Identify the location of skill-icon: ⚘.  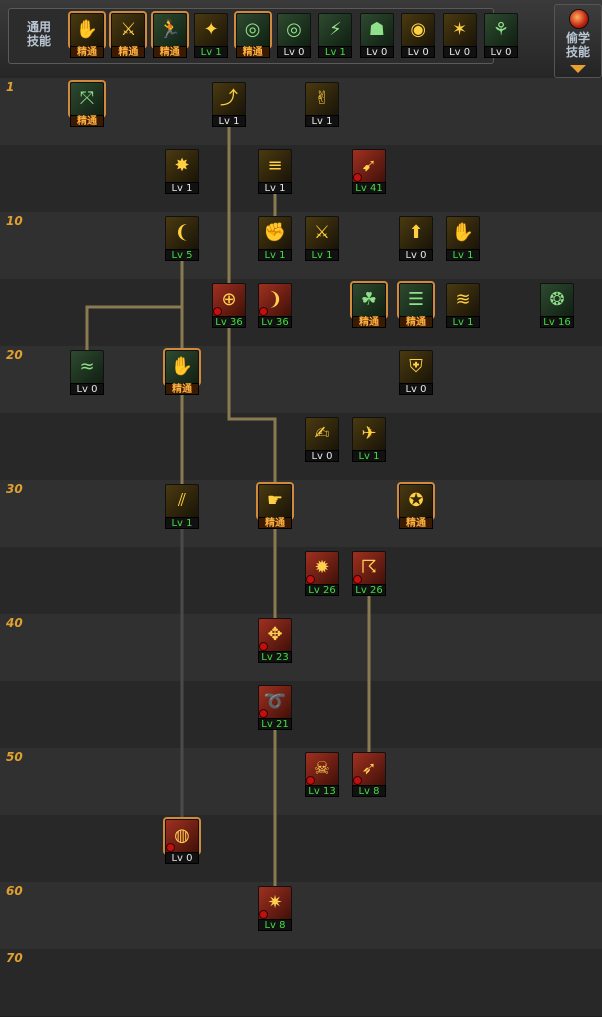
(501, 30).